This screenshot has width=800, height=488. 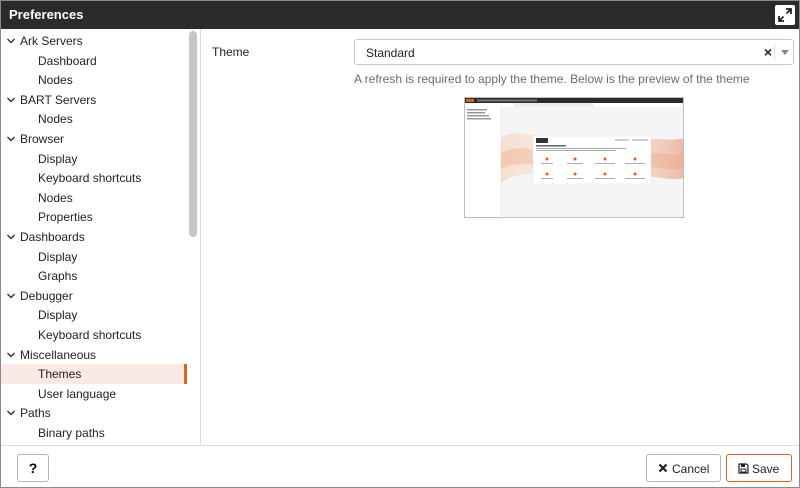 What do you see at coordinates (663, 468) in the screenshot?
I see `close-icon` at bounding box center [663, 468].